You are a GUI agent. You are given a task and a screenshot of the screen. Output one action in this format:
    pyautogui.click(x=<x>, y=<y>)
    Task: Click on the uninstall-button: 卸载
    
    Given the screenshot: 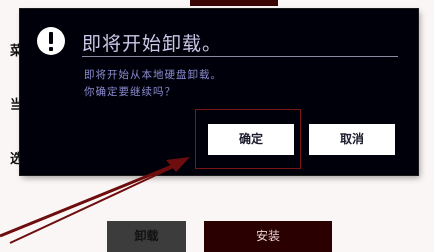 What is the action you would take?
    pyautogui.click(x=146, y=236)
    